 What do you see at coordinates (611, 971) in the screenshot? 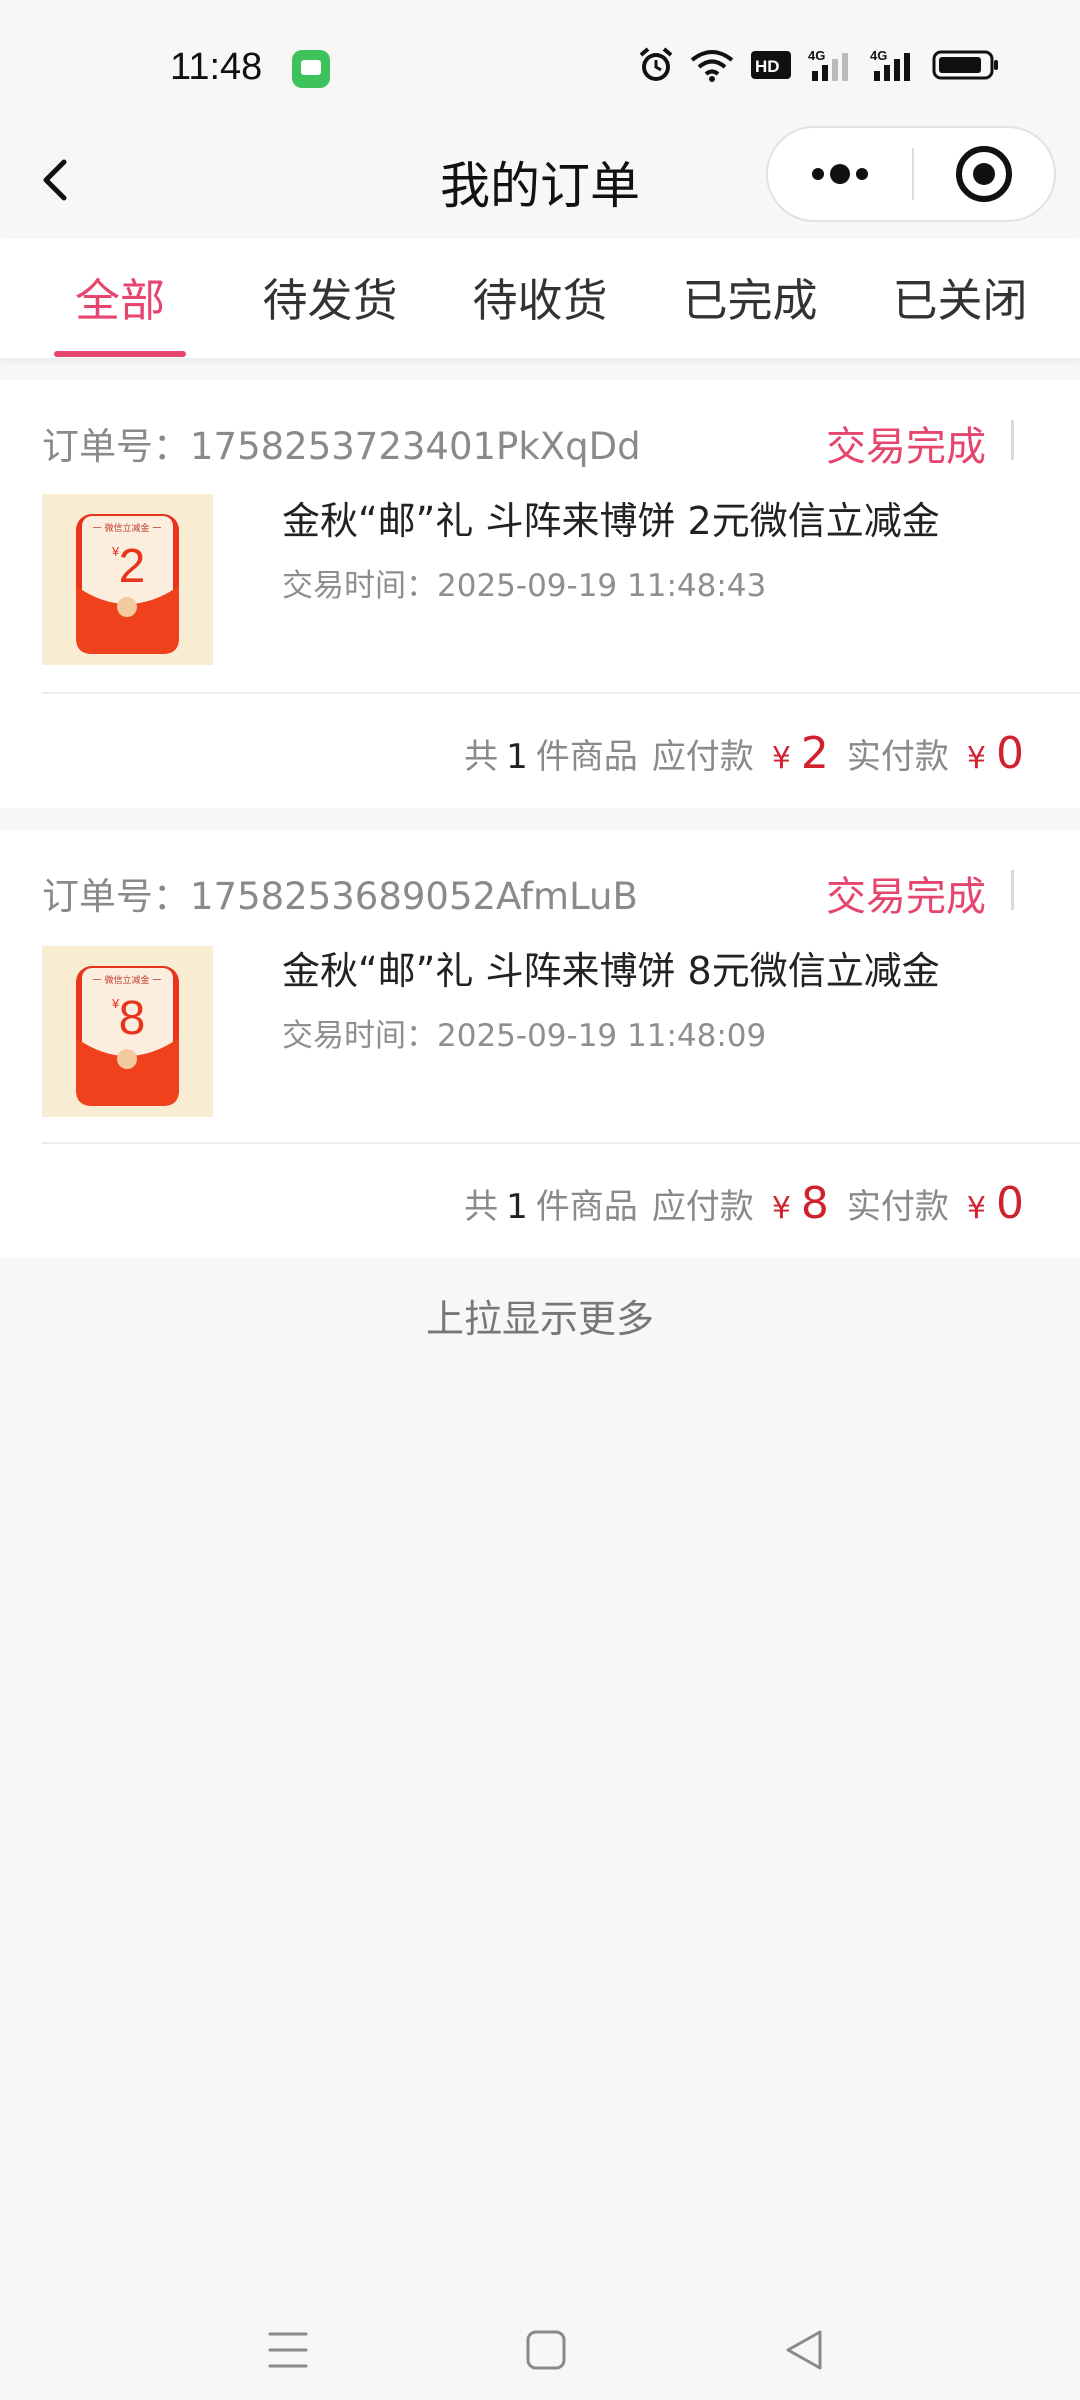
I see `product-title: 金秋“邮”礼 斗阵来博饼 8元微信立减金` at bounding box center [611, 971].